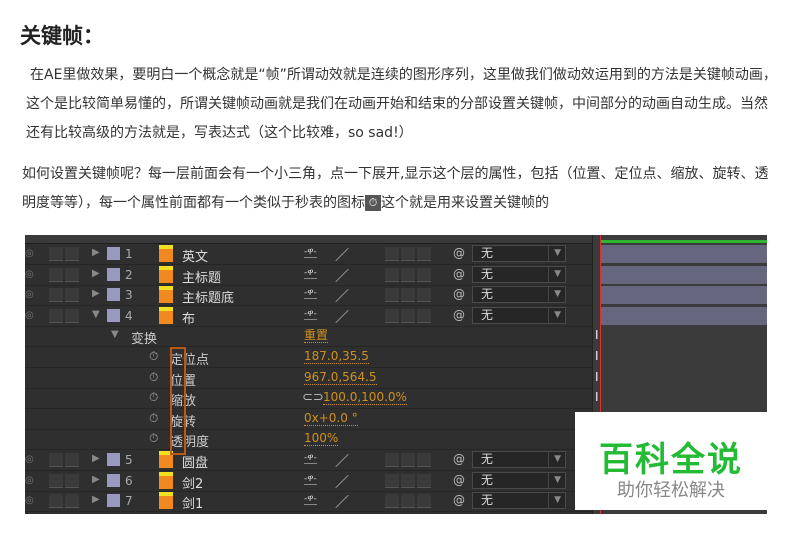 Image resolution: width=800 pixels, height=534 pixels. What do you see at coordinates (192, 482) in the screenshot?
I see `layer-name: 剑2` at bounding box center [192, 482].